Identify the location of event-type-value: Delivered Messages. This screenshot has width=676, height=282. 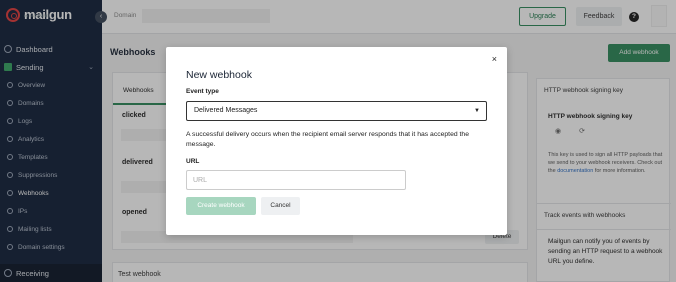
(226, 110).